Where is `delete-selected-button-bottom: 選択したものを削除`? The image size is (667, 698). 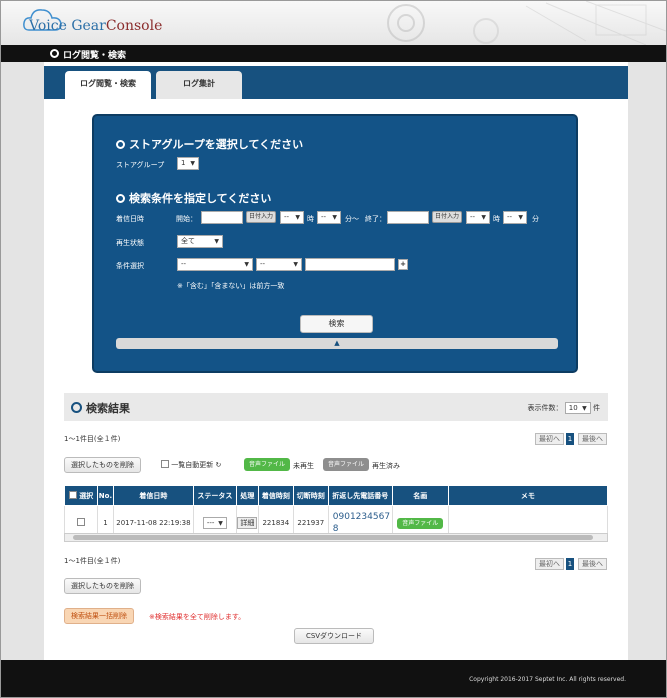 delete-selected-button-bottom: 選択したものを削除 is located at coordinates (102, 586).